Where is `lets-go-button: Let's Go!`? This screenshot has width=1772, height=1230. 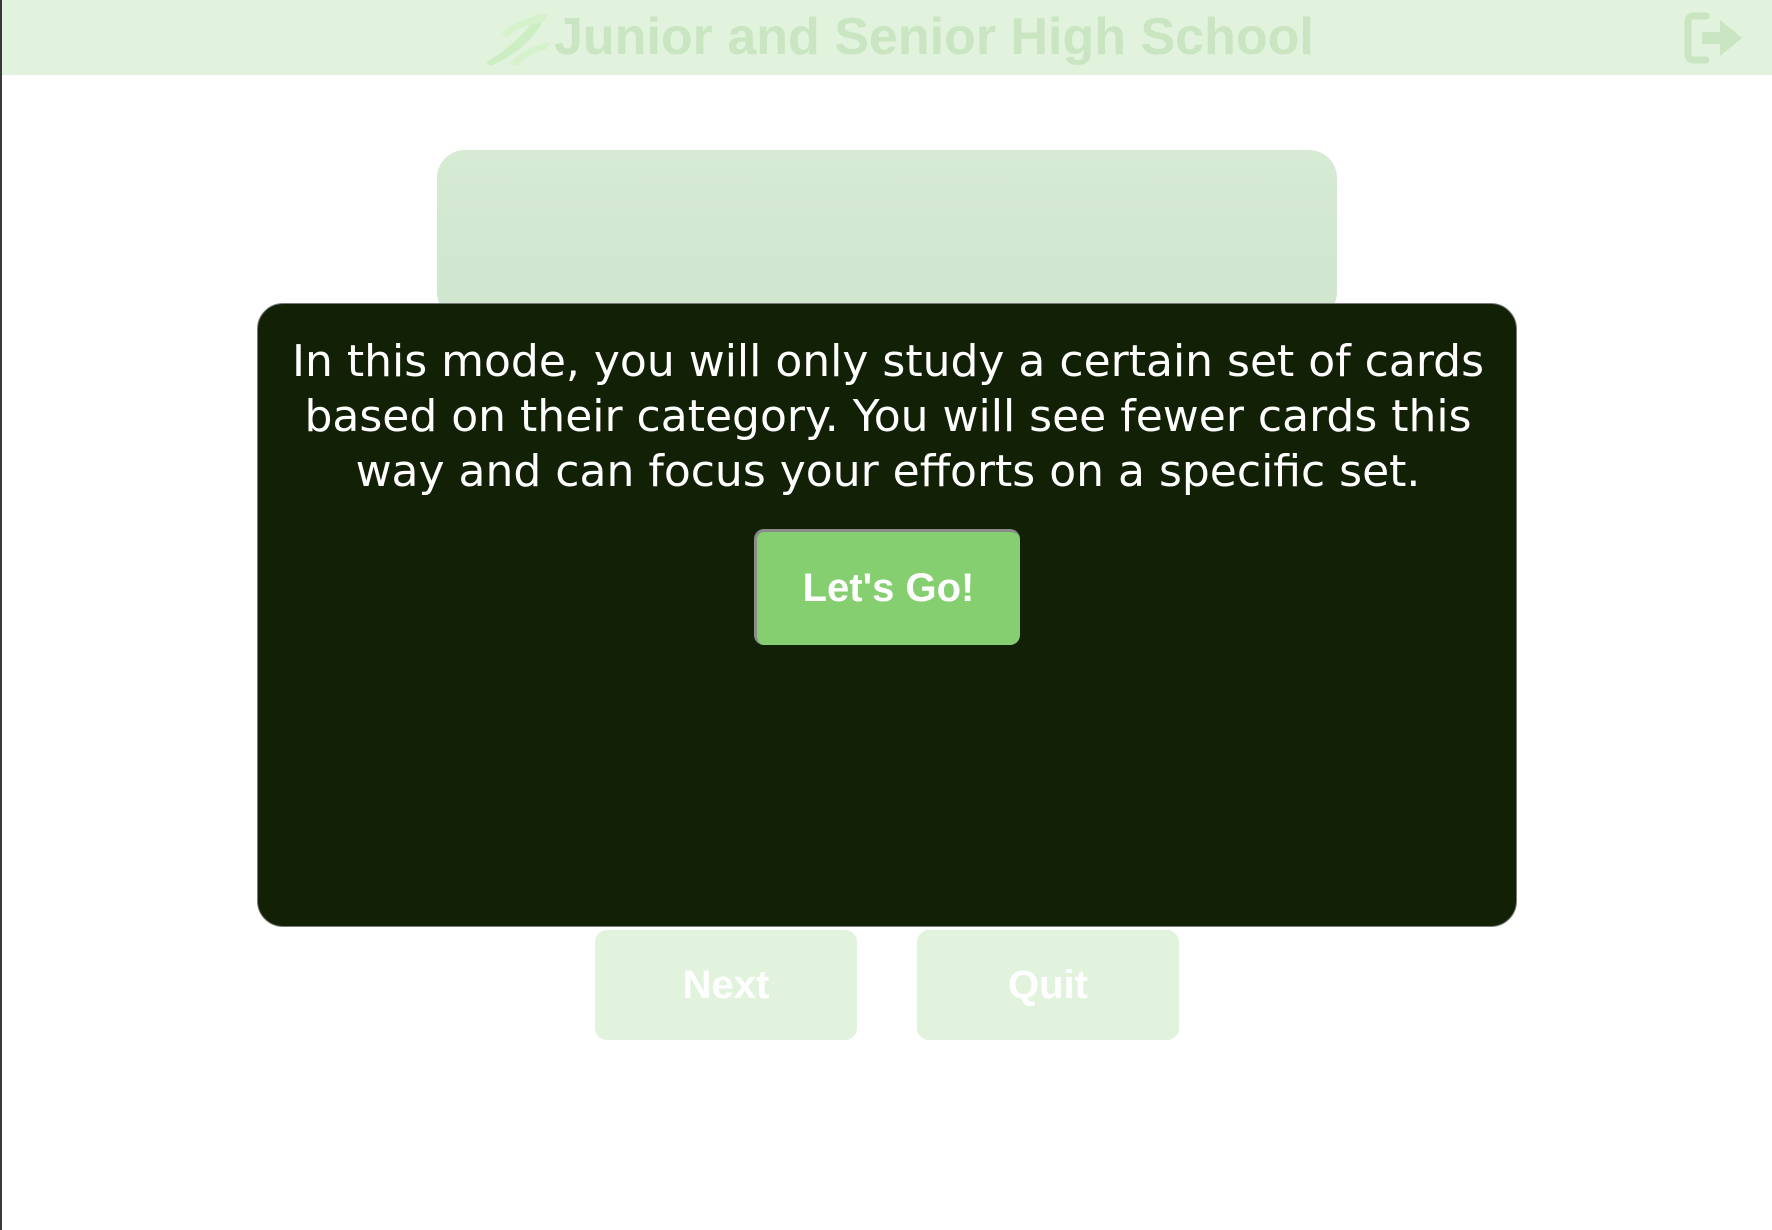
lets-go-button: Let's Go! is located at coordinates (887, 587).